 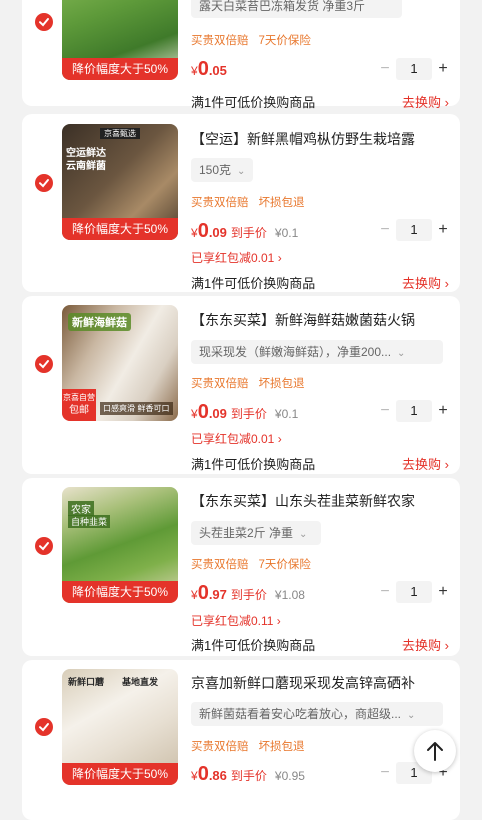 What do you see at coordinates (86, 683) in the screenshot?
I see `thumb-label: 新鲜口蘑` at bounding box center [86, 683].